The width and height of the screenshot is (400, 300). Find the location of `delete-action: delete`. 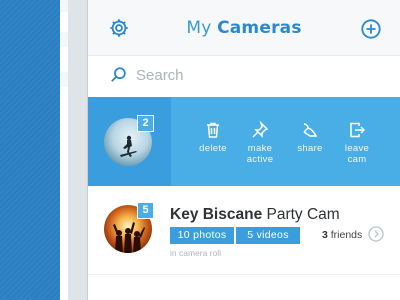

delete-action: delete is located at coordinates (213, 137).